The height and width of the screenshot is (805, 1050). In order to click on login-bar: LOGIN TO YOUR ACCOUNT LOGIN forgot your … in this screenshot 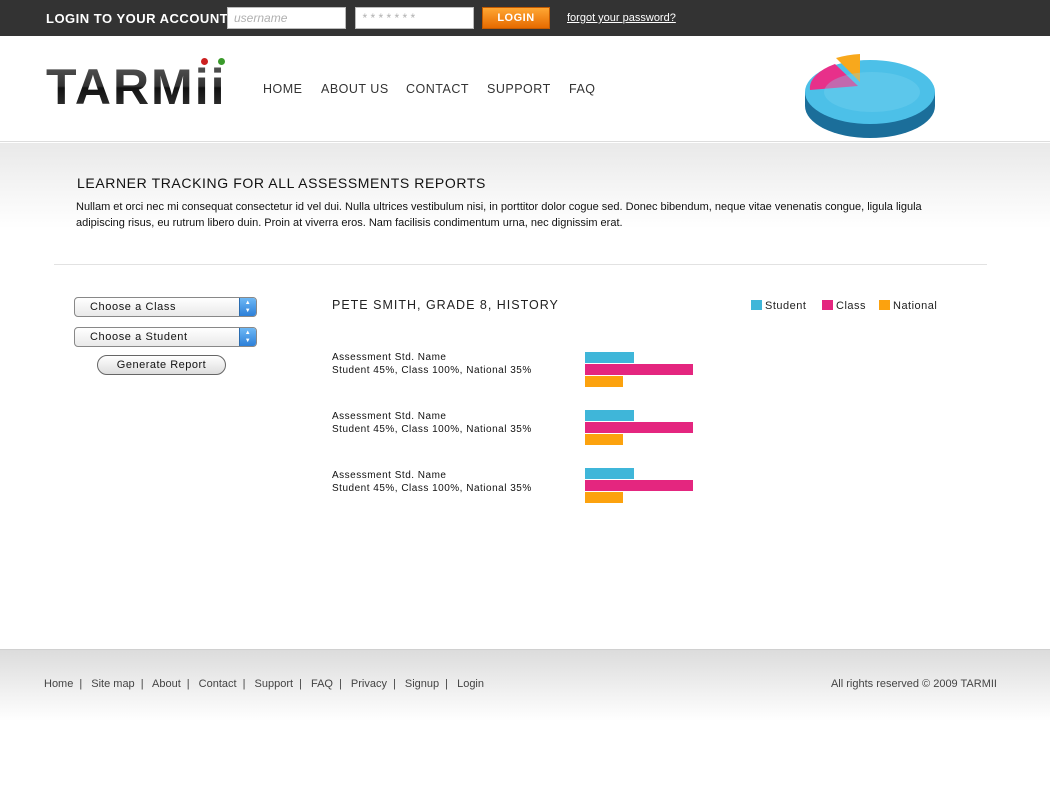, I will do `click(525, 18)`.